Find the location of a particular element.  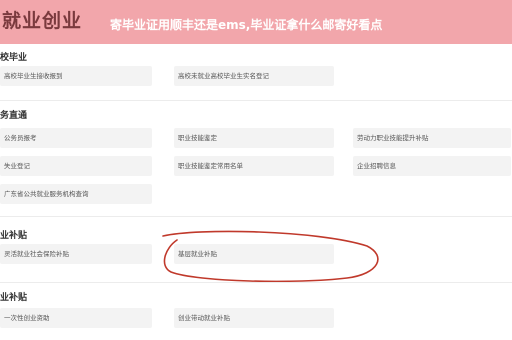

service-item: 企业招聘信息 is located at coordinates (432, 166).